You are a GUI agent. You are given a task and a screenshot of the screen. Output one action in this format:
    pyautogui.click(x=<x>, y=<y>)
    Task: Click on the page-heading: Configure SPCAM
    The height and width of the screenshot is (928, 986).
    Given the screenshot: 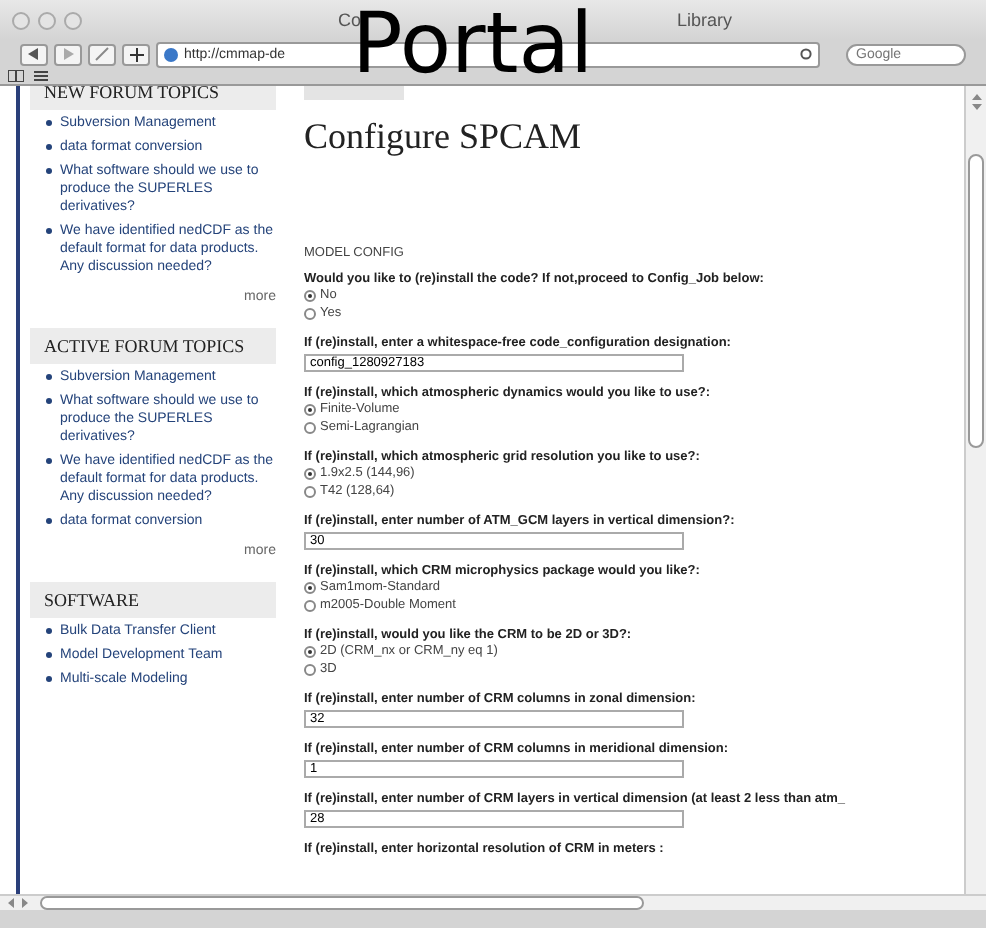 What is the action you would take?
    pyautogui.click(x=444, y=137)
    